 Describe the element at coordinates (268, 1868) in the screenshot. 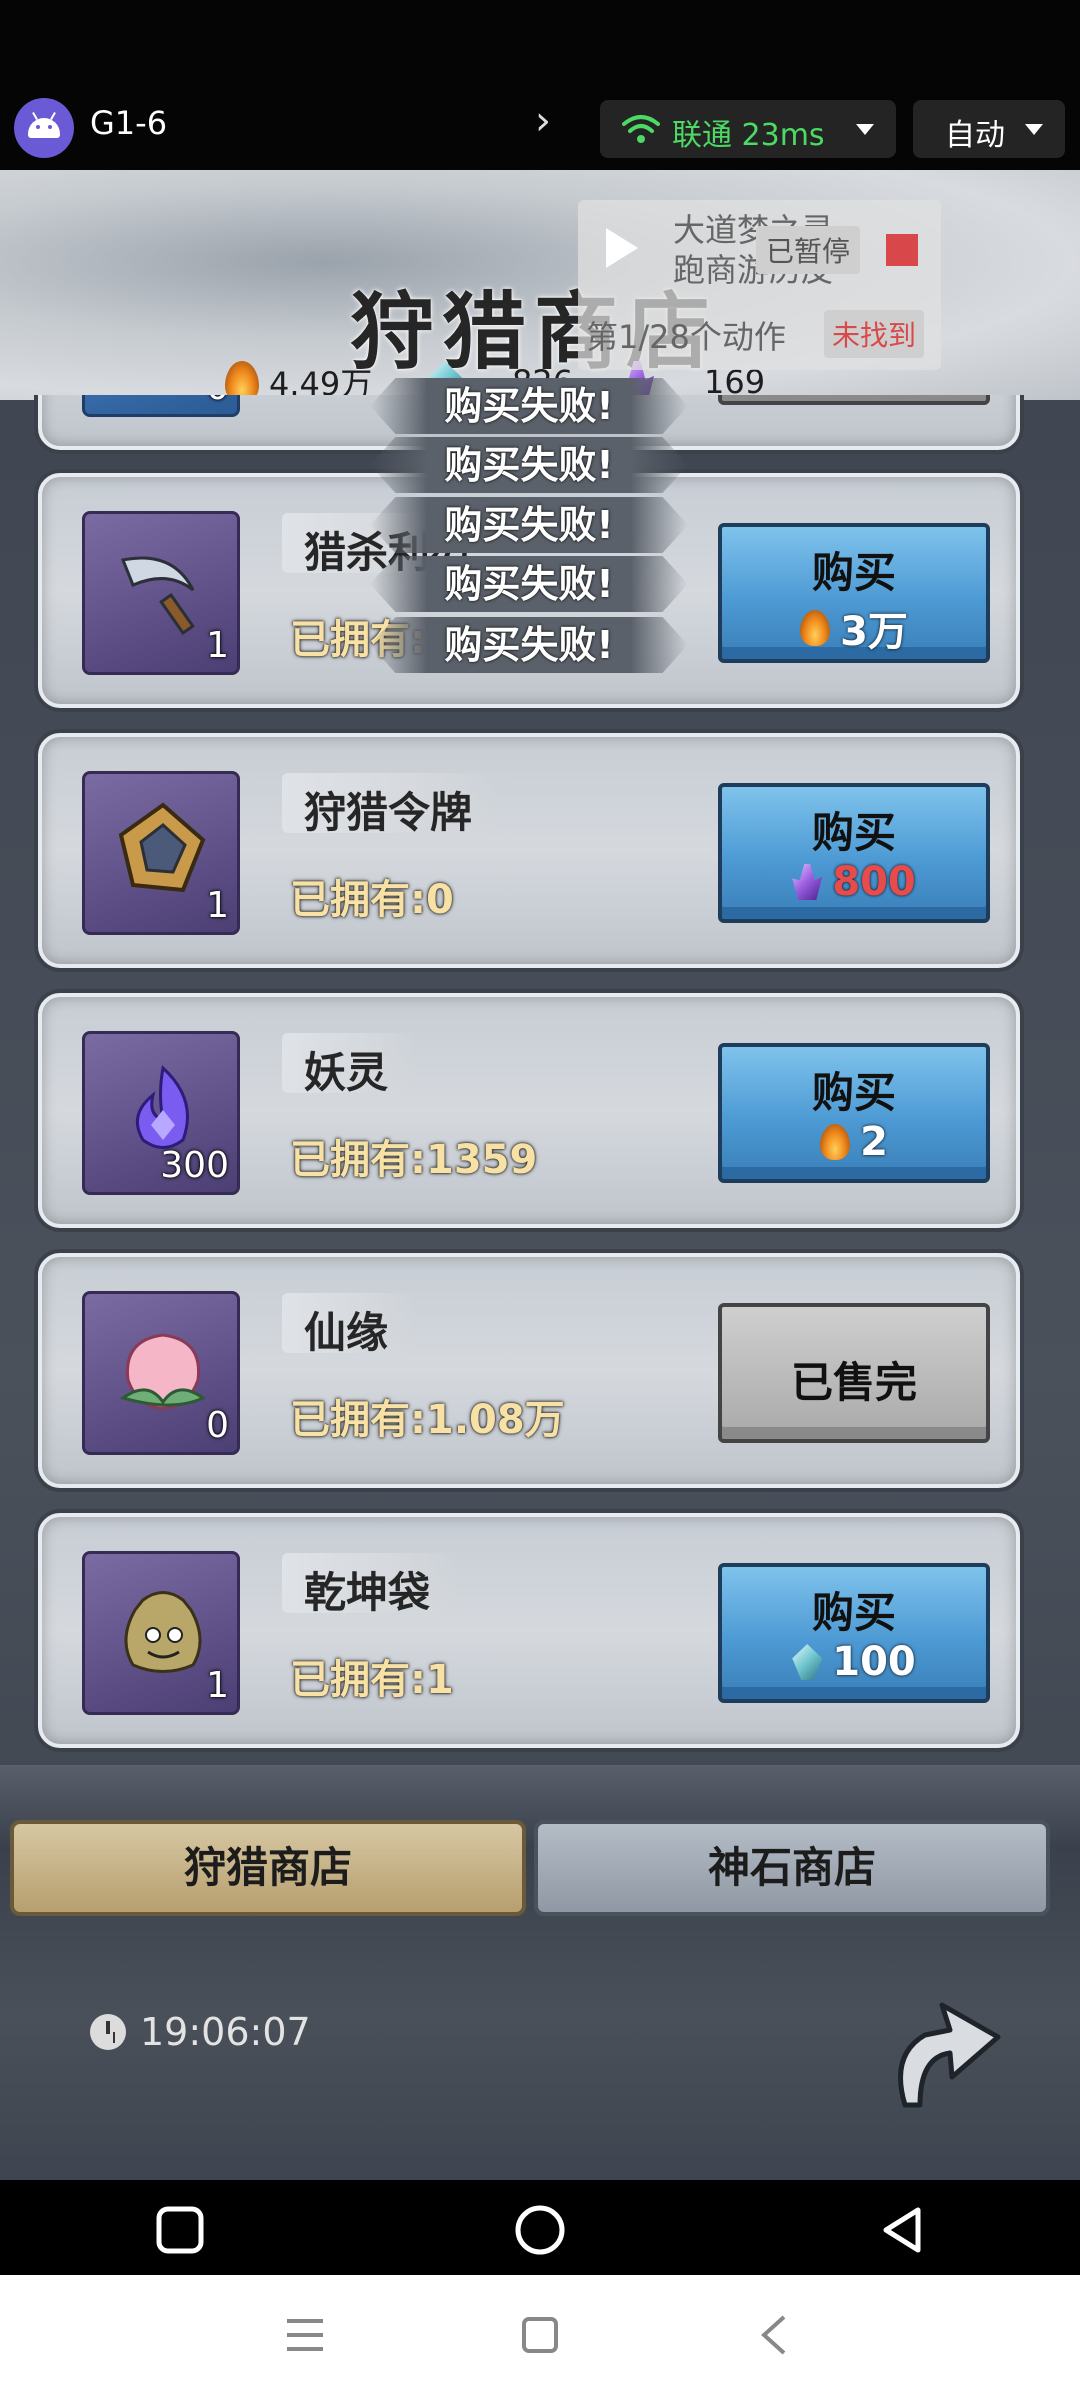

I see `tab-hunting-shop: 狩猎商店` at that location.